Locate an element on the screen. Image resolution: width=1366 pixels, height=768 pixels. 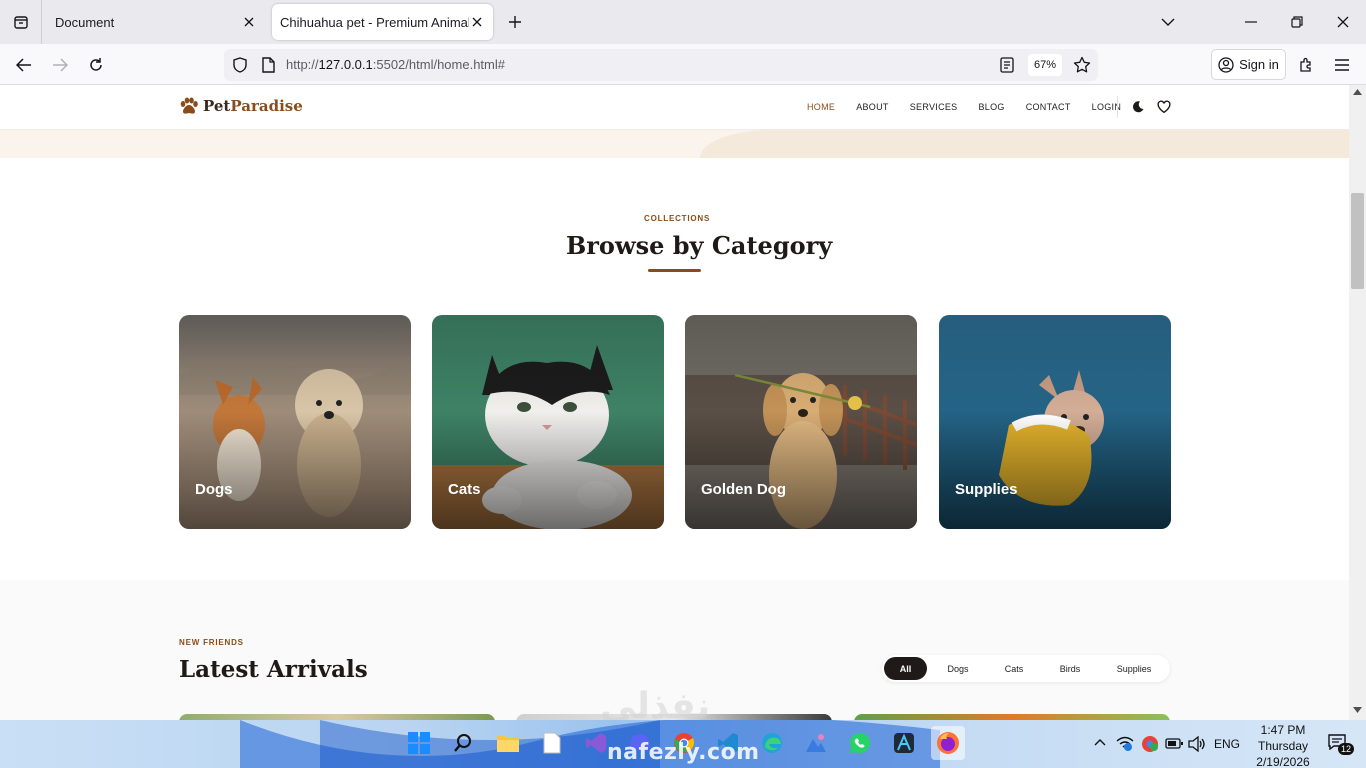
list-all-tabs-button is located at coordinates (1168, 22).